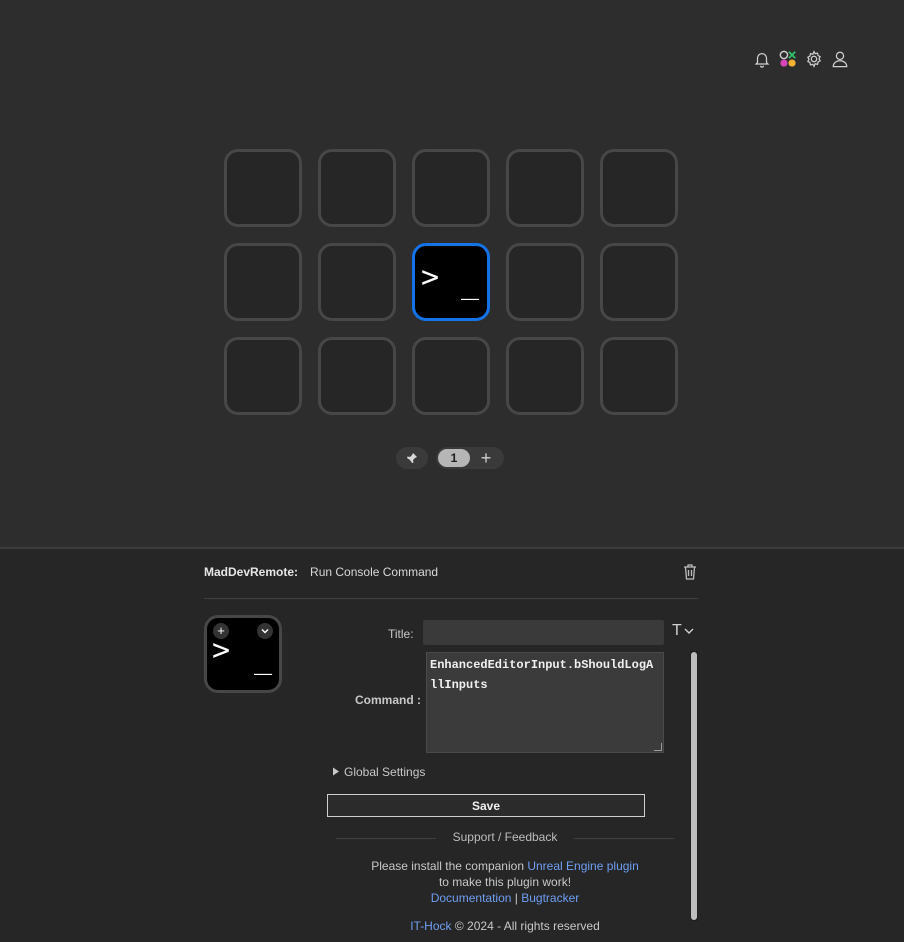  Describe the element at coordinates (683, 631) in the screenshot. I see `title-style-dropdown: T` at that location.